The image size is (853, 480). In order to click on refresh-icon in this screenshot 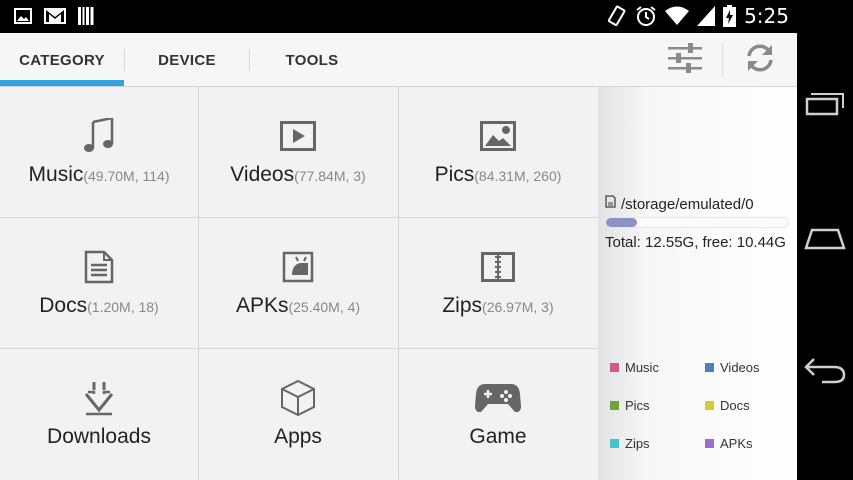, I will do `click(760, 60)`.